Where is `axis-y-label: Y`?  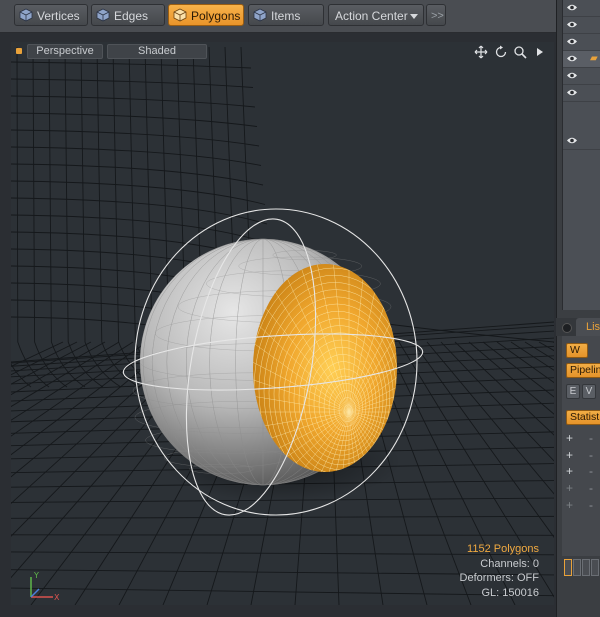
axis-y-label: Y is located at coordinates (36, 575).